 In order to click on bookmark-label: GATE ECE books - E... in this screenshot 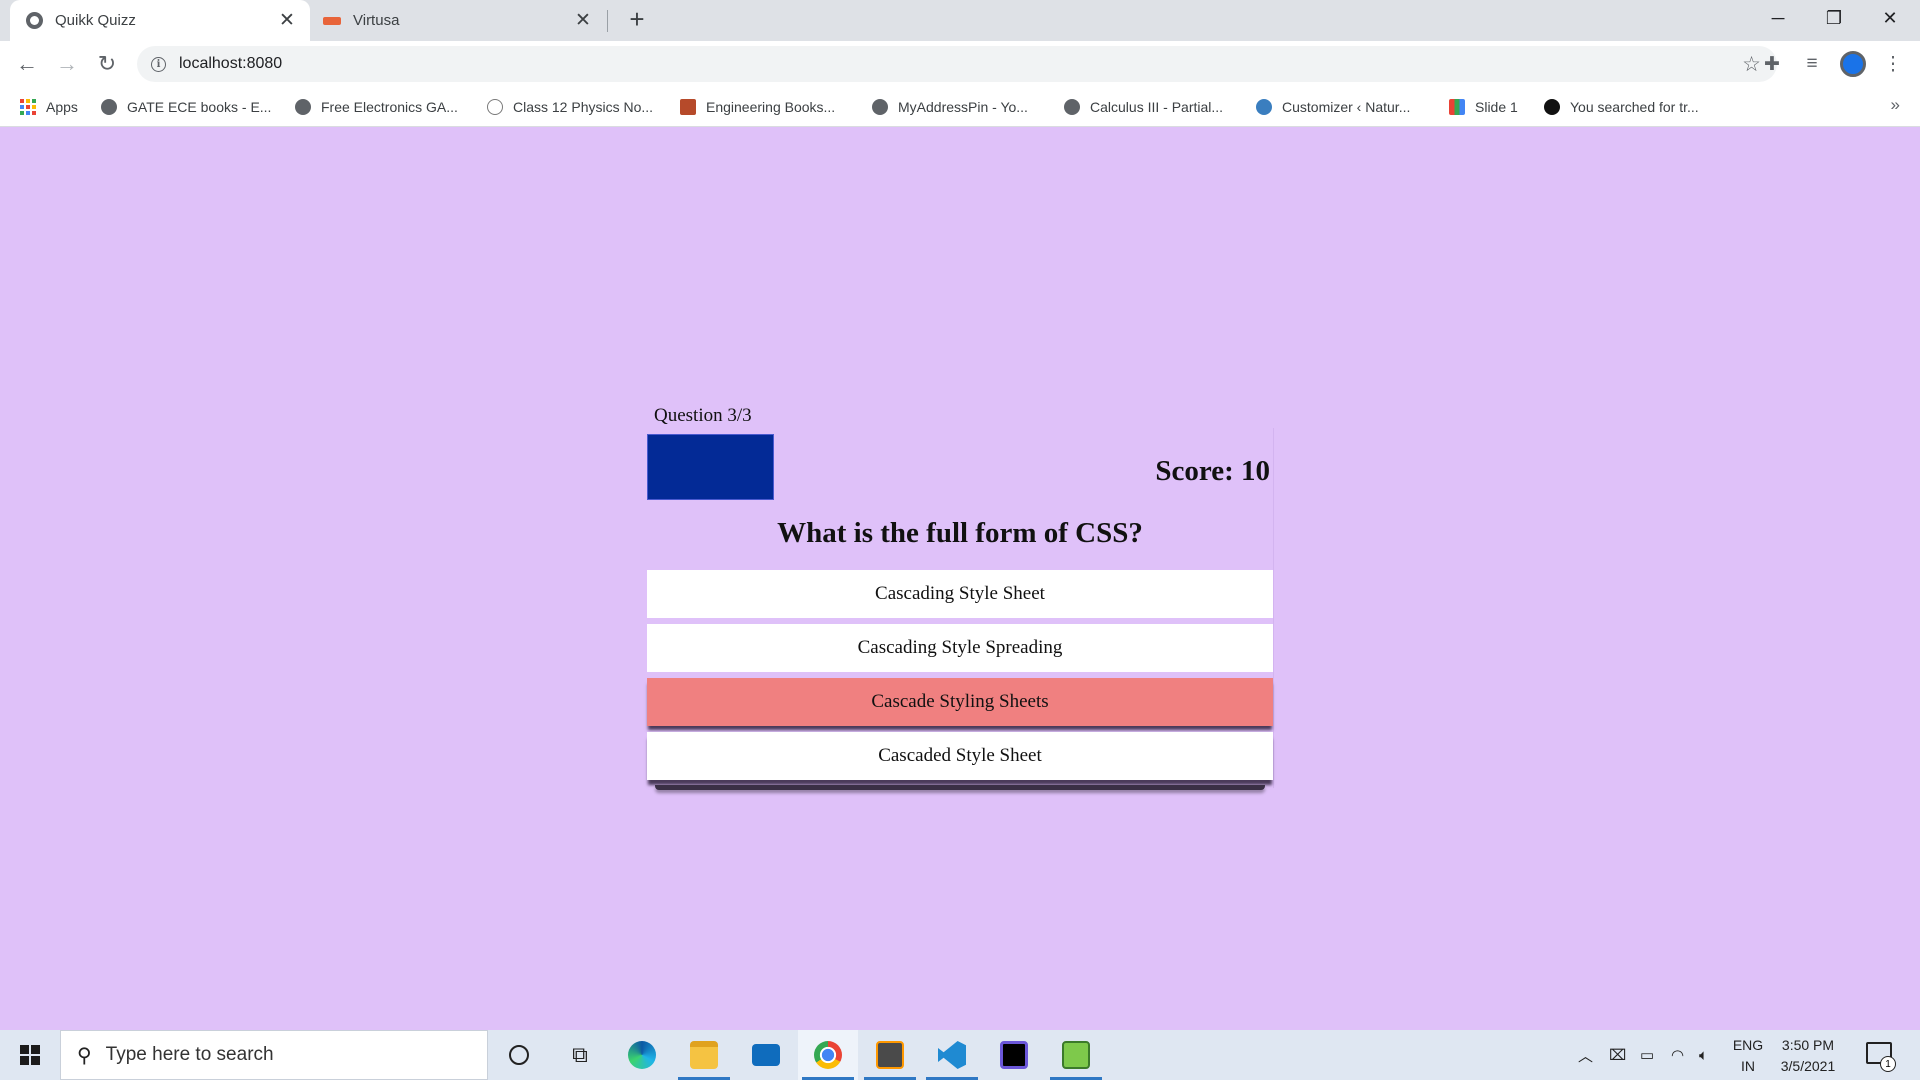, I will do `click(199, 107)`.